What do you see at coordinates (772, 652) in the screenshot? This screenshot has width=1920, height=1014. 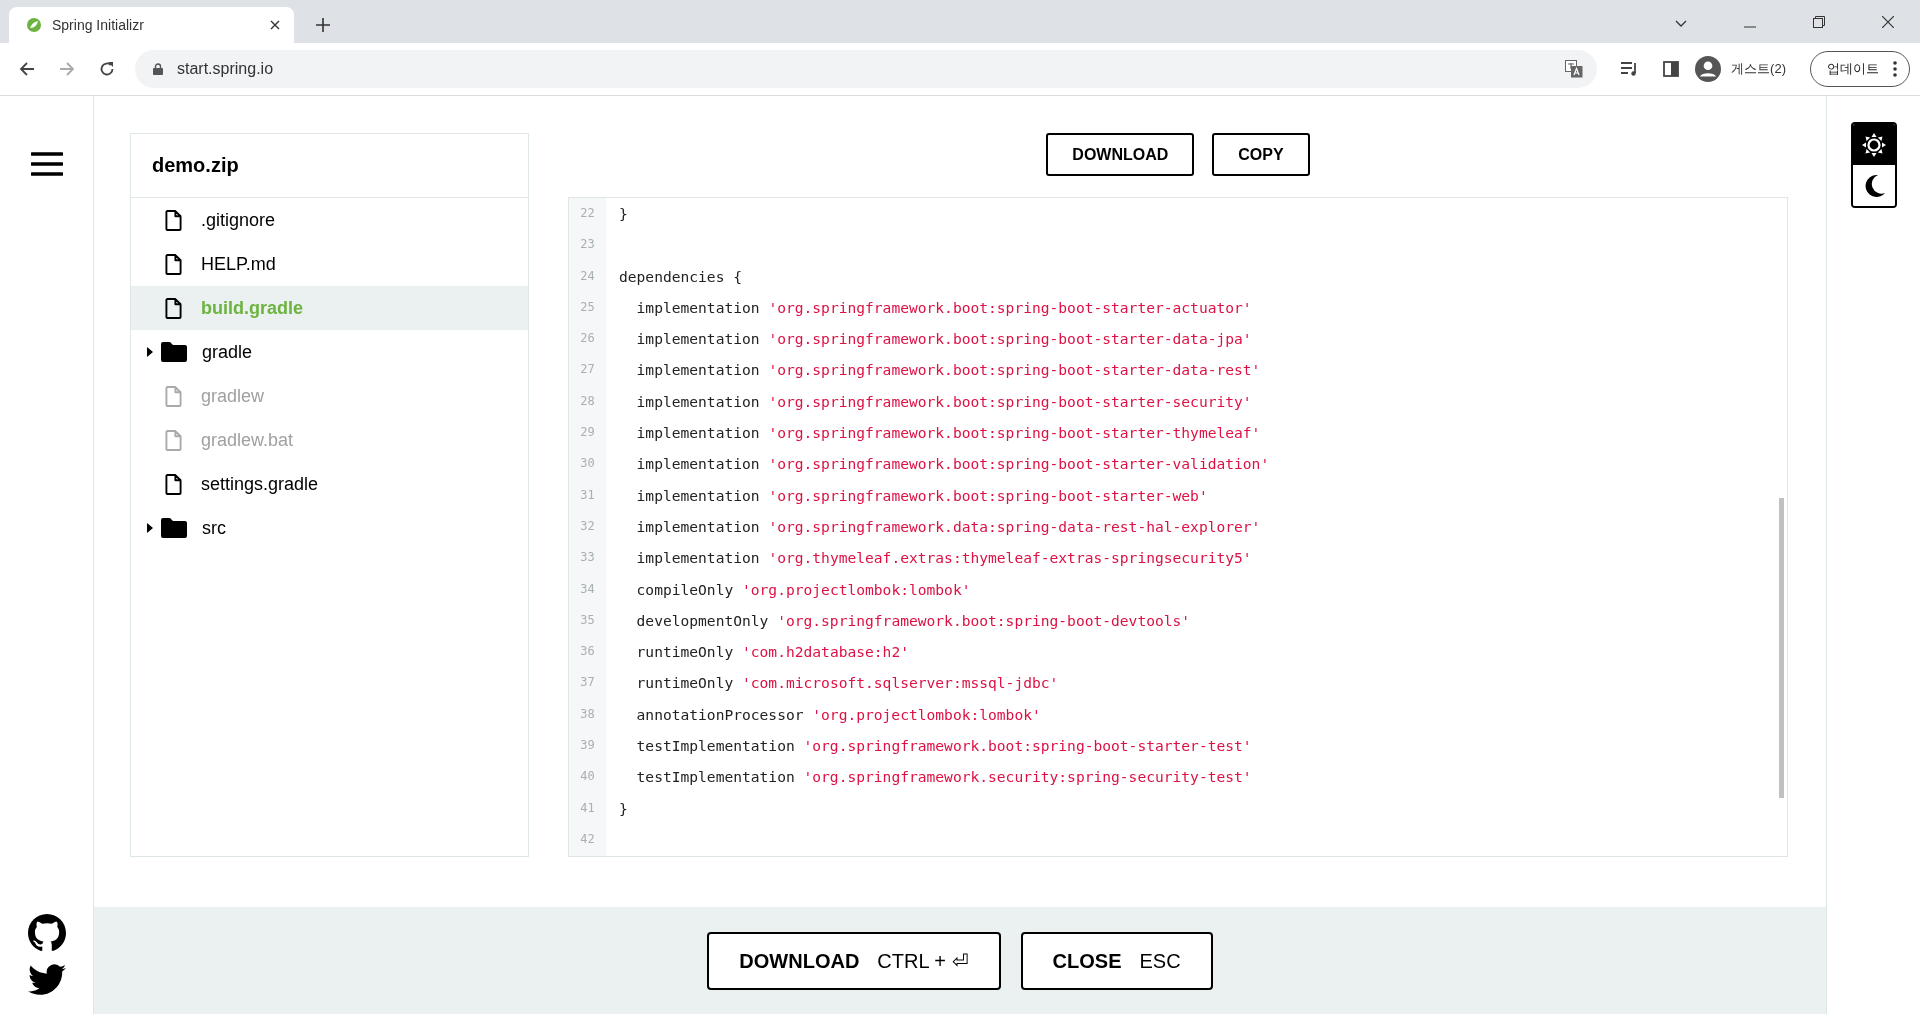 I see `code-line: runtimeOnly 'com.h2database:h2'` at bounding box center [772, 652].